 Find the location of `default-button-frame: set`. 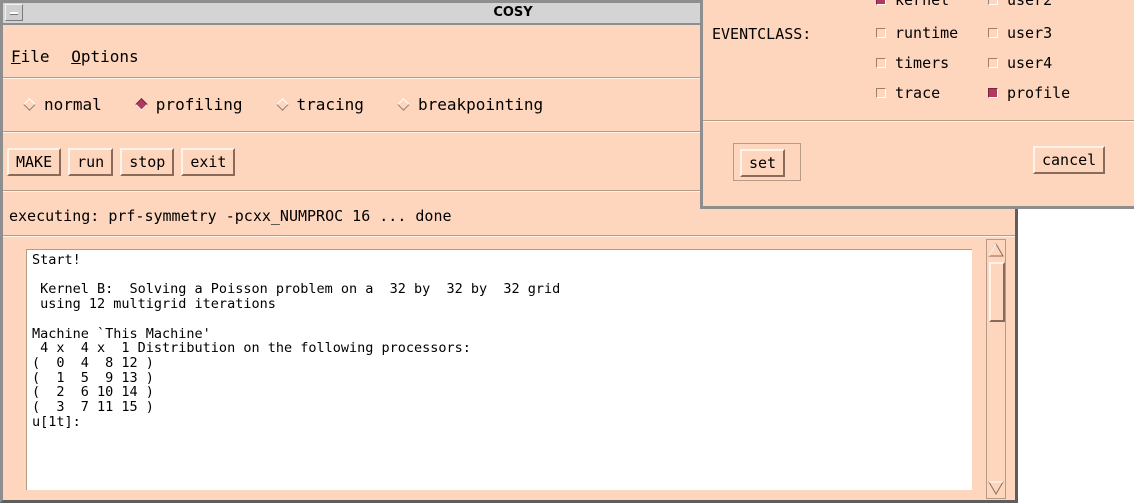

default-button-frame: set is located at coordinates (767, 162).